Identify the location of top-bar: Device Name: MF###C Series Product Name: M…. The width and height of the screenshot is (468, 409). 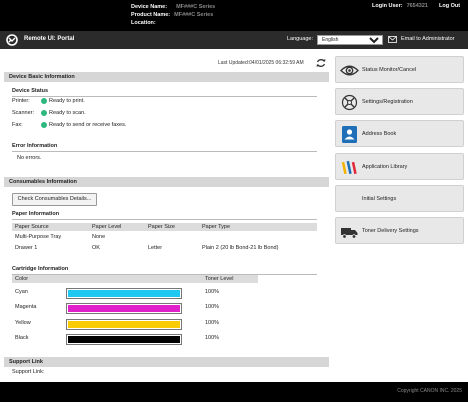
(234, 15).